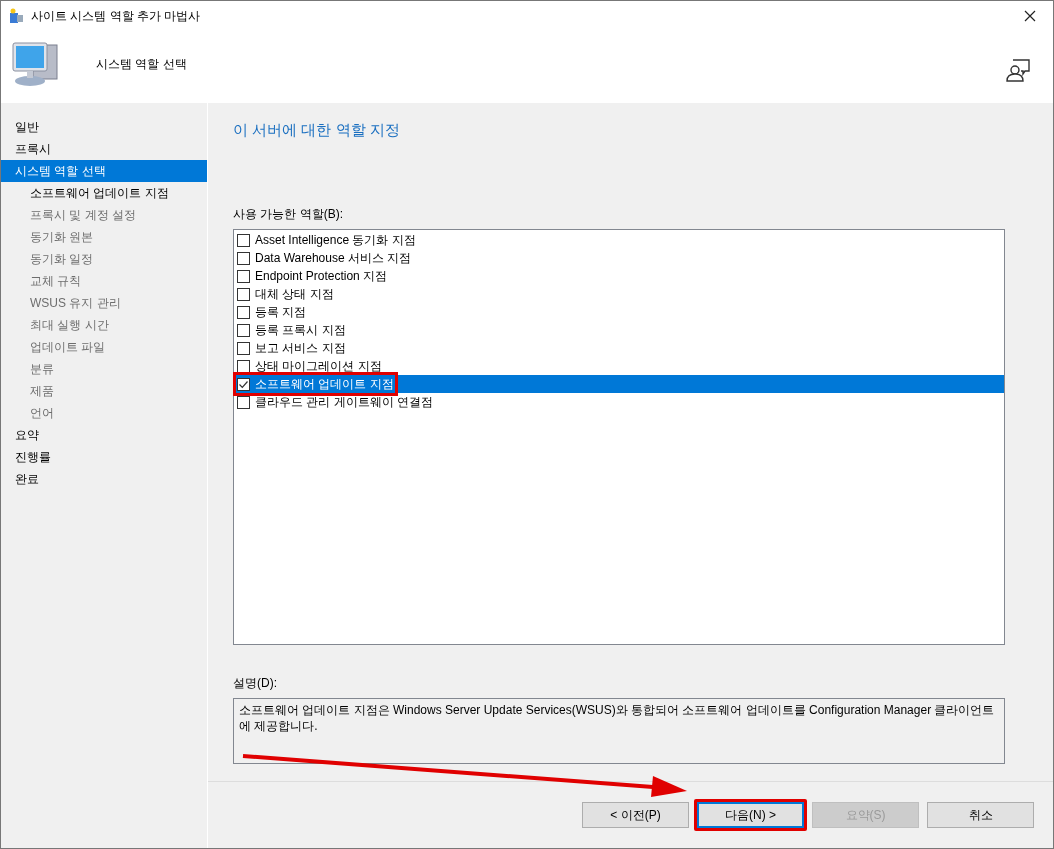  Describe the element at coordinates (619, 348) in the screenshot. I see `role-row: 보고 서비스 지점` at that location.